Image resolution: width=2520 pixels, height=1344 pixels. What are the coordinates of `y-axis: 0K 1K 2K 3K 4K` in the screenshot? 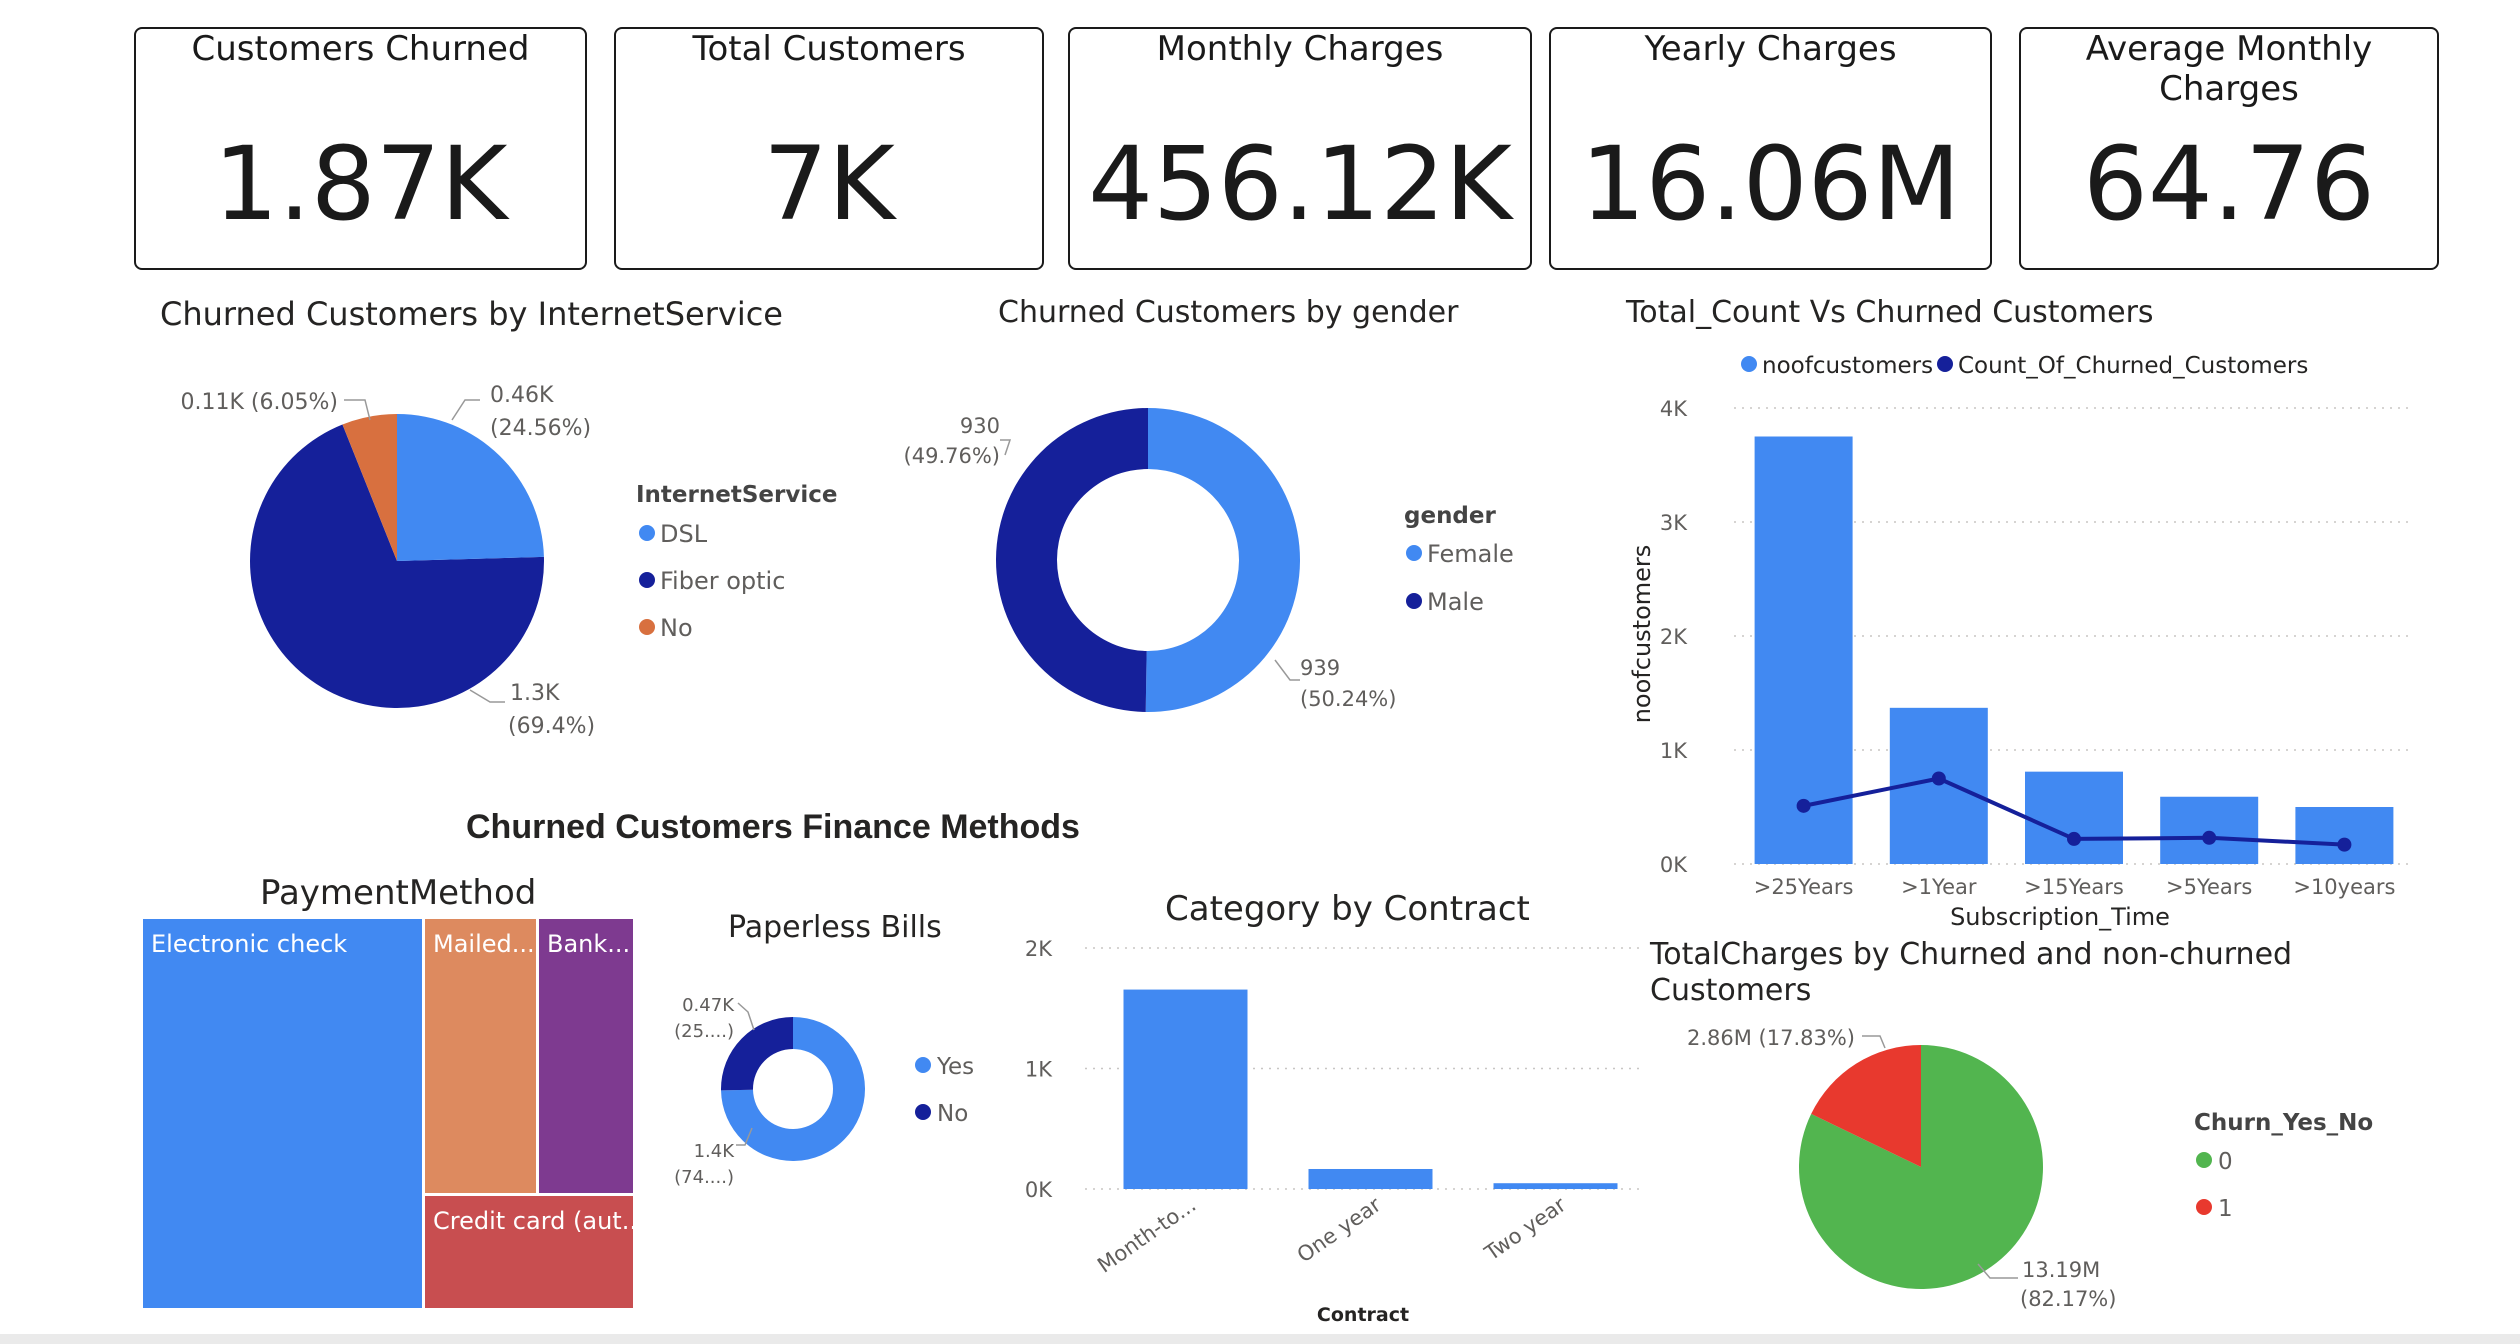 It's located at (1674, 637).